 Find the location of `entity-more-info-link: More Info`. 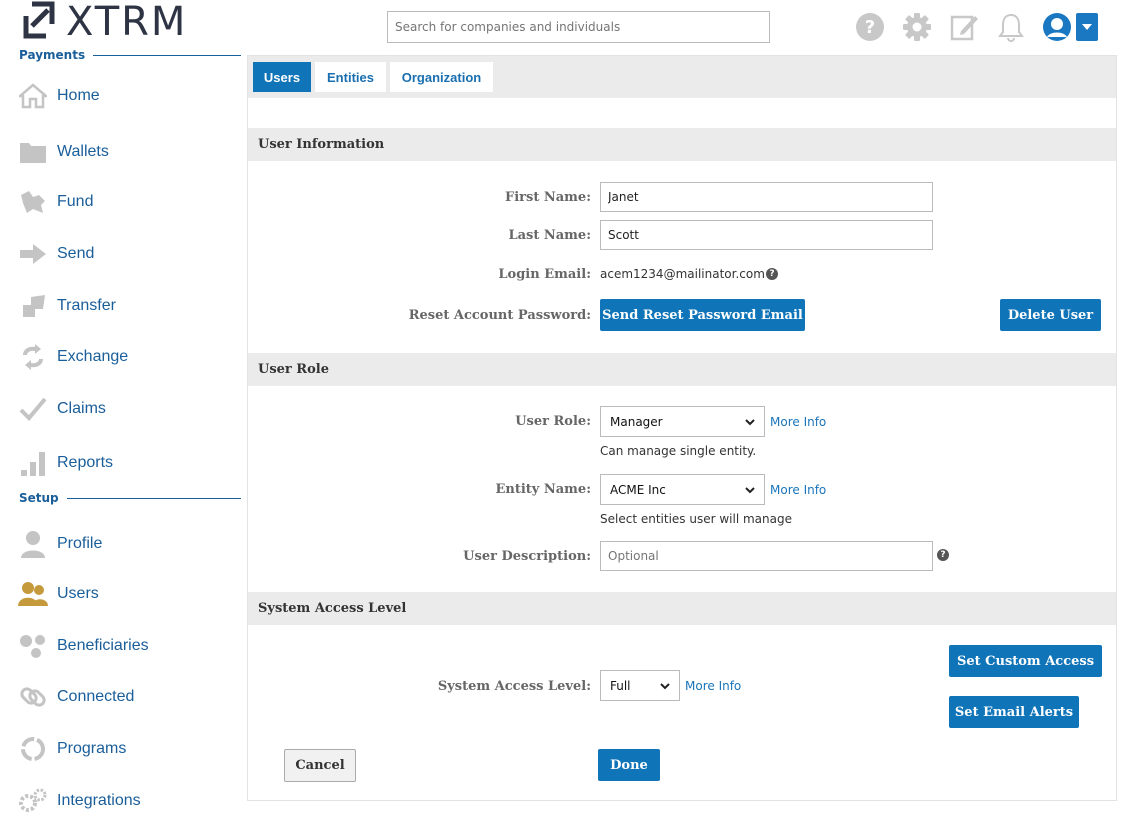

entity-more-info-link: More Info is located at coordinates (798, 490).